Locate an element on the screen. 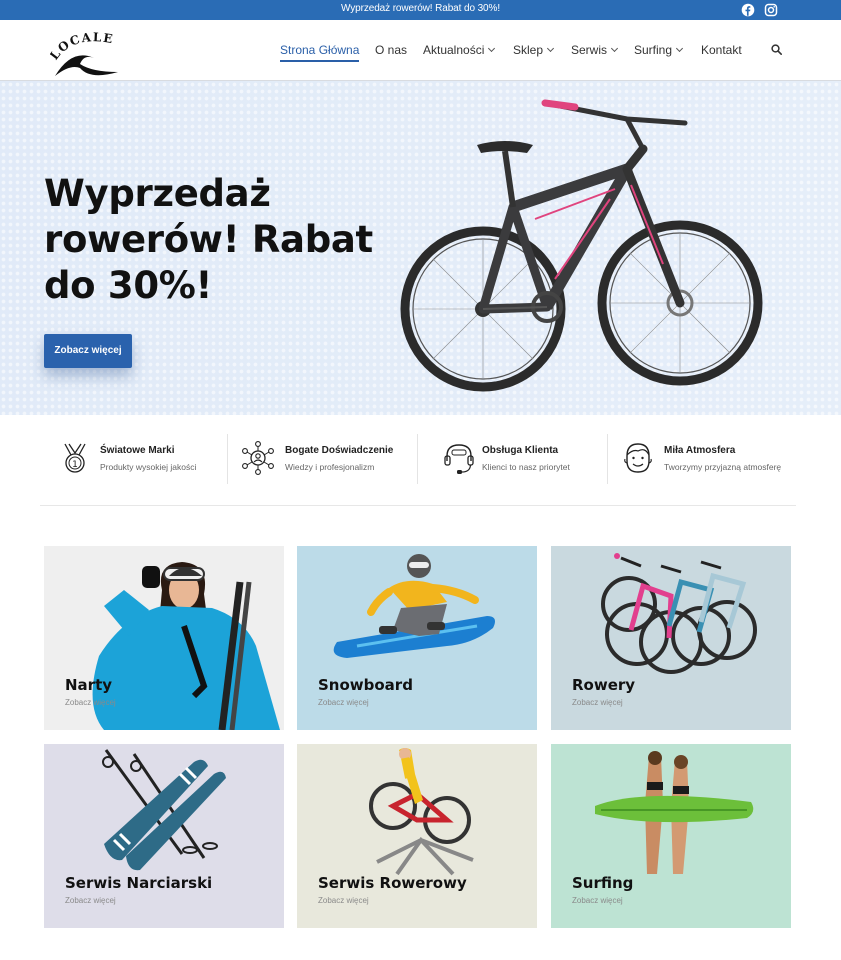 This screenshot has width=841, height=960. nav-item-kontakt: Kontakt is located at coordinates (721, 50).